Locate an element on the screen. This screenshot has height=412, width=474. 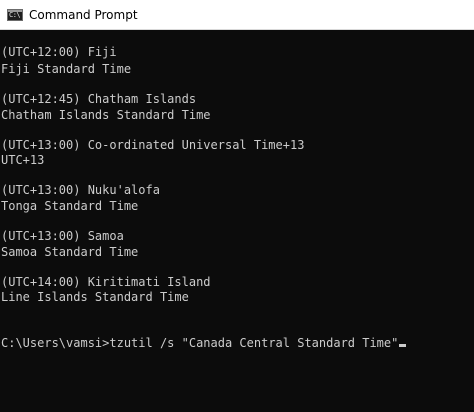
console-line: Tonga Standard Time is located at coordinates (70, 206).